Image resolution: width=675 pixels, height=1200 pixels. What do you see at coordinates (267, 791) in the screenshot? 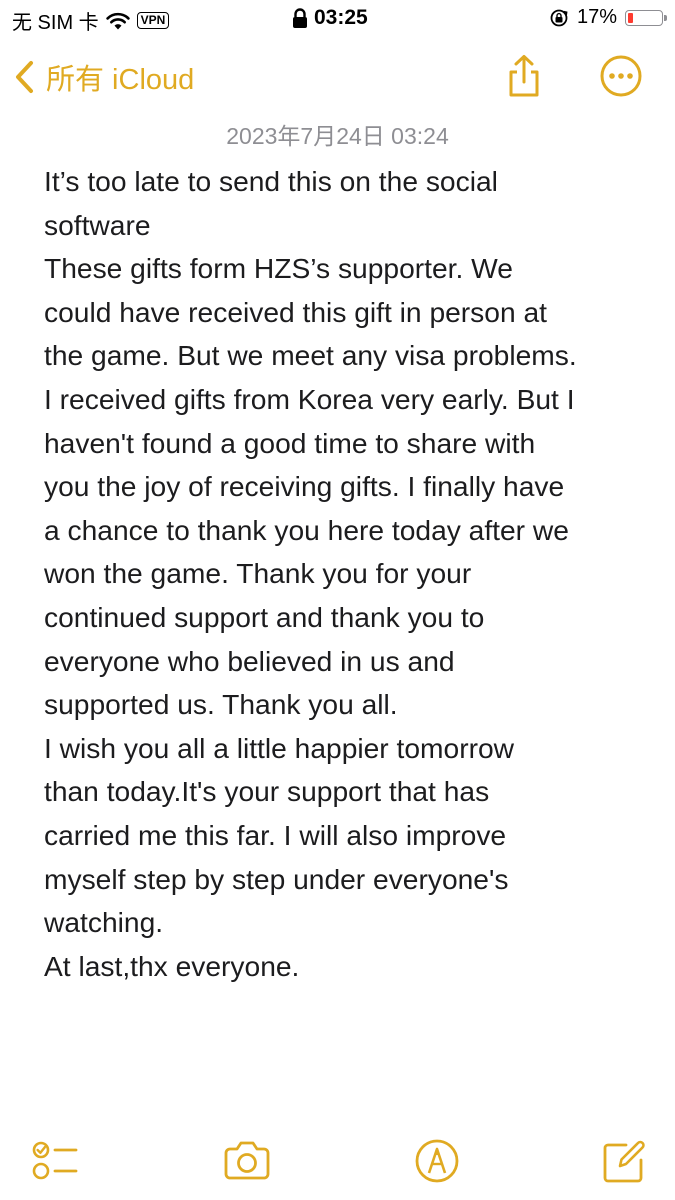
I see `note-line: than today.It's your support that has` at bounding box center [267, 791].